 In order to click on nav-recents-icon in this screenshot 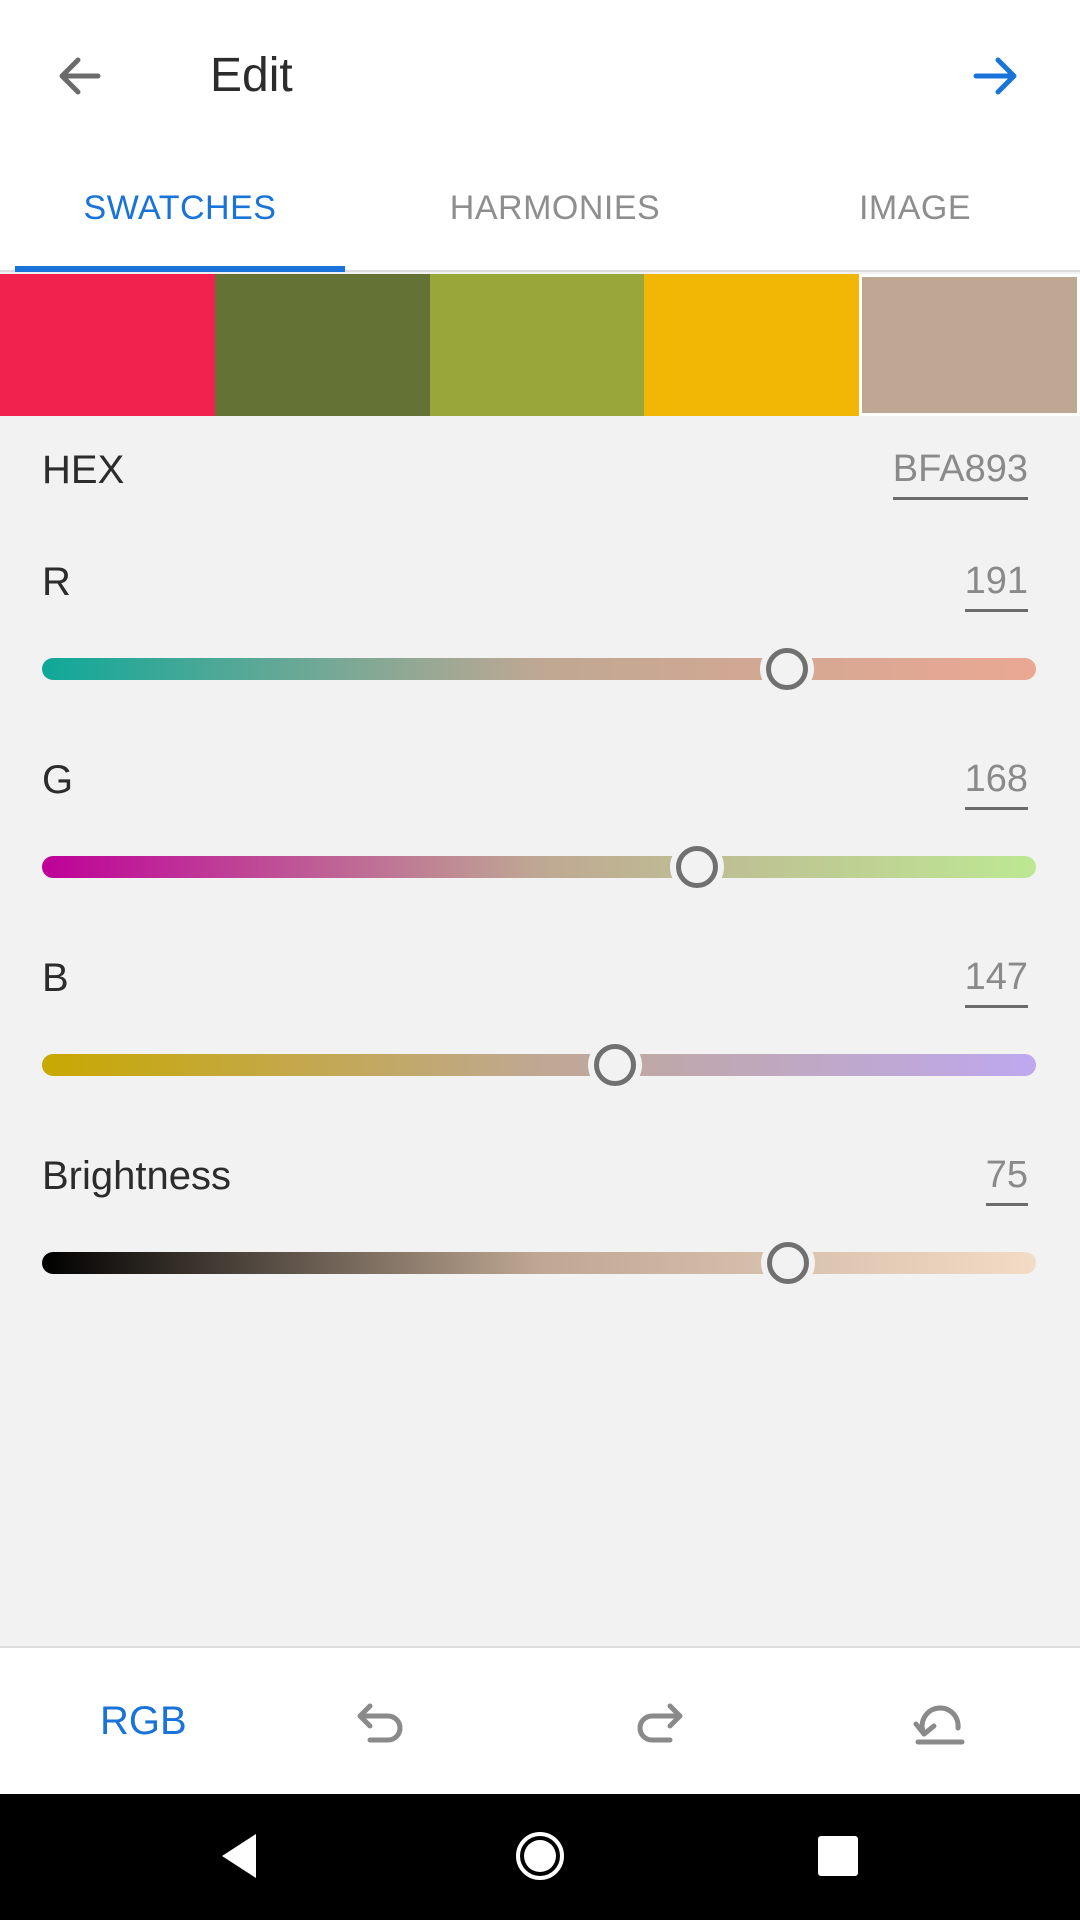, I will do `click(838, 1856)`.